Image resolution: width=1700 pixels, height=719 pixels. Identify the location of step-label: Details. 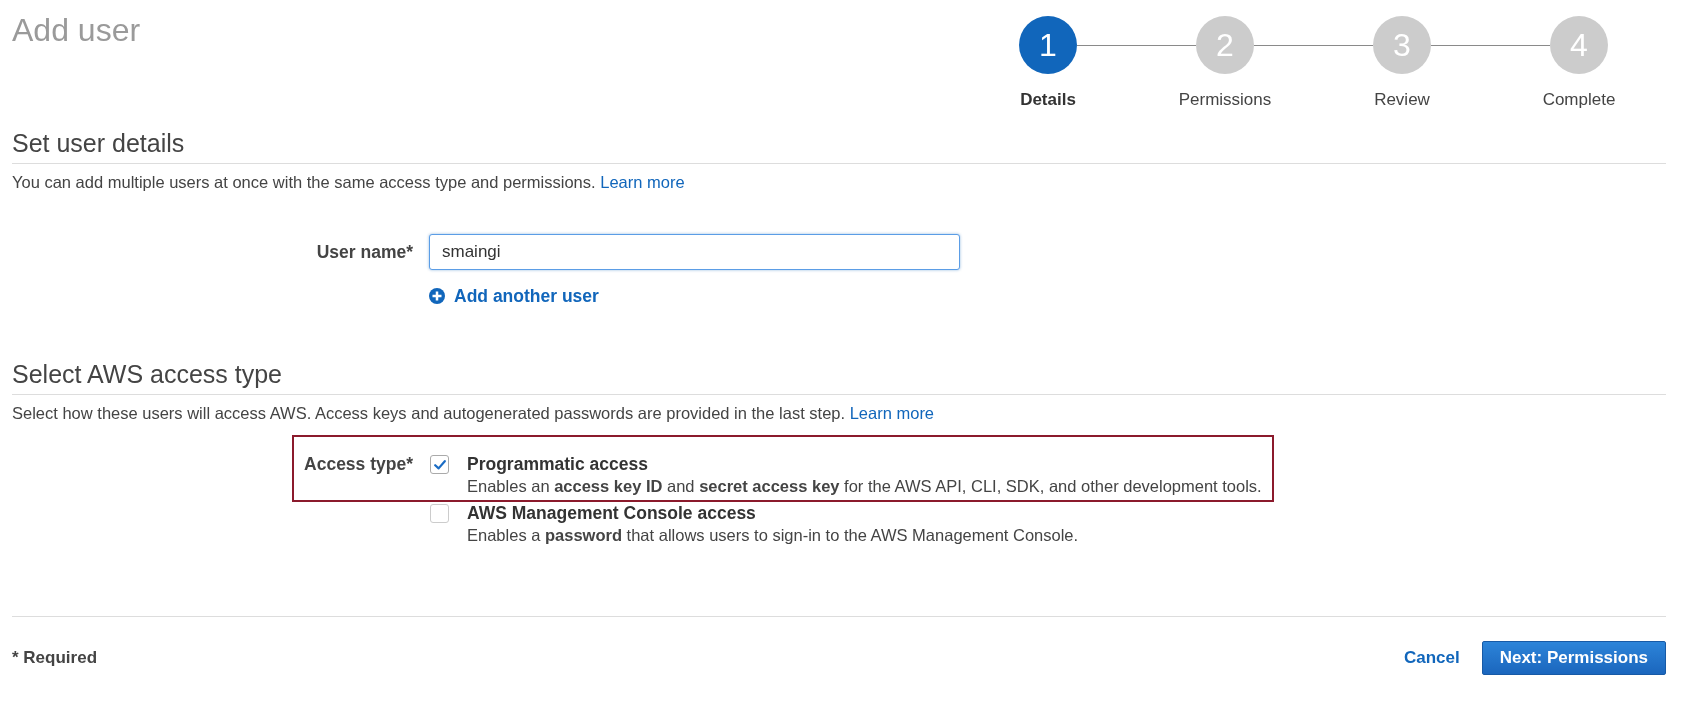
(1048, 99).